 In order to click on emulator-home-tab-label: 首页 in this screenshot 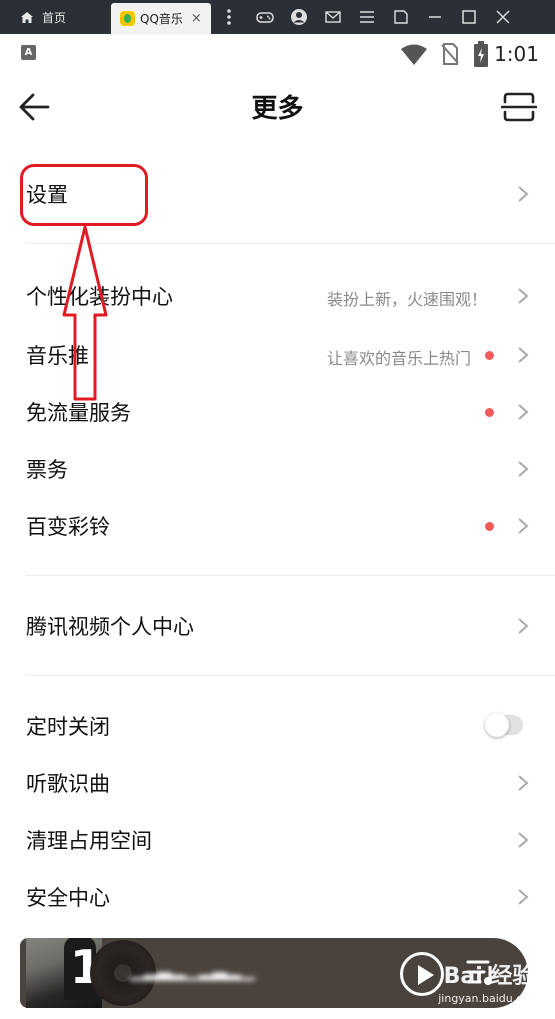, I will do `click(54, 17)`.